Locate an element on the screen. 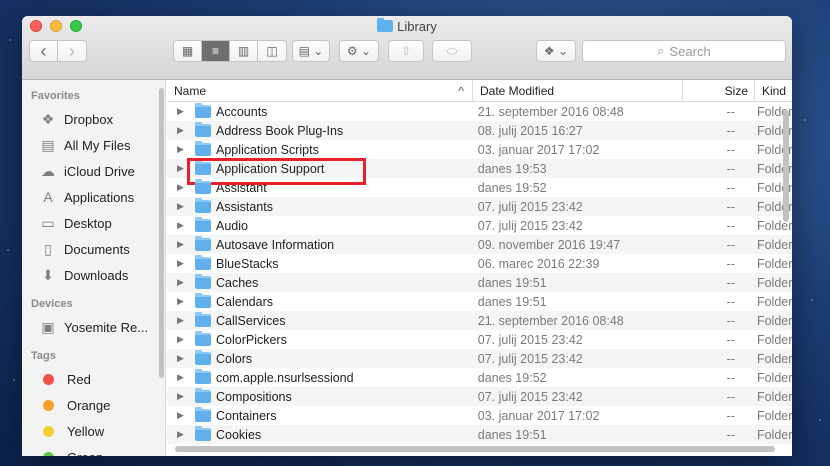 The image size is (830, 466). column-view-button: ▥ is located at coordinates (244, 51).